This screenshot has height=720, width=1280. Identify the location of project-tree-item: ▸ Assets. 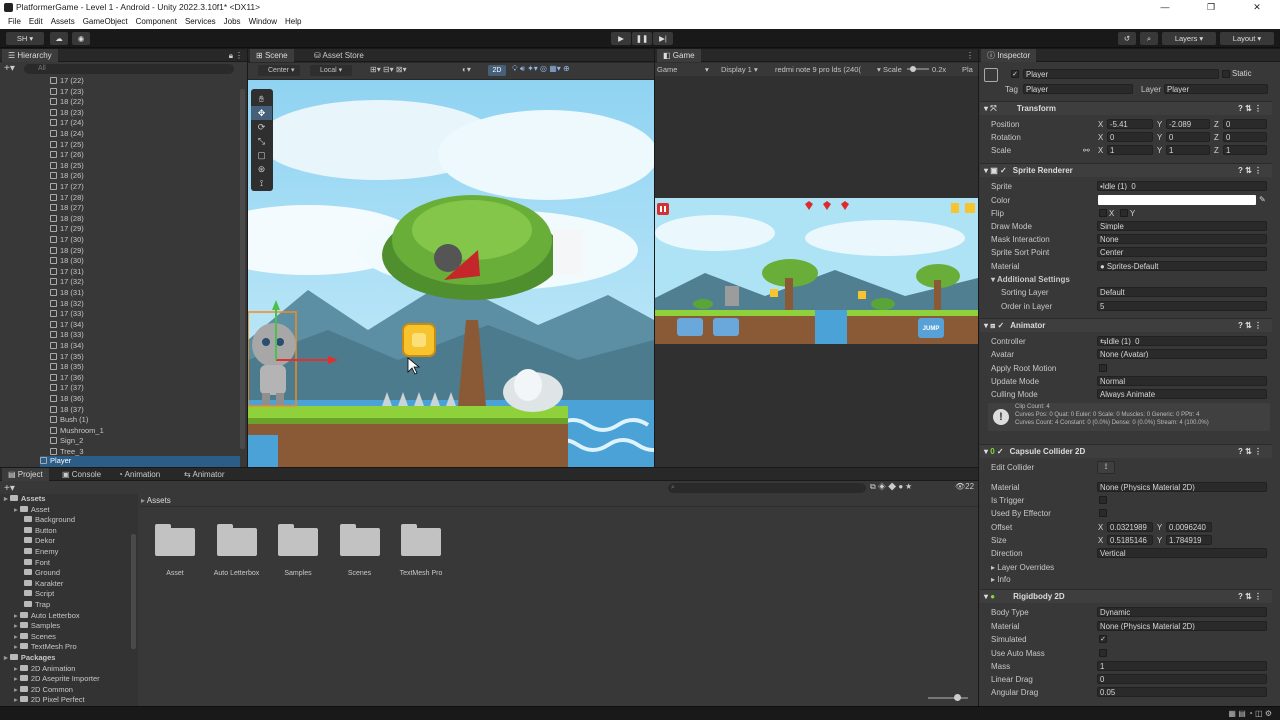
(24, 499).